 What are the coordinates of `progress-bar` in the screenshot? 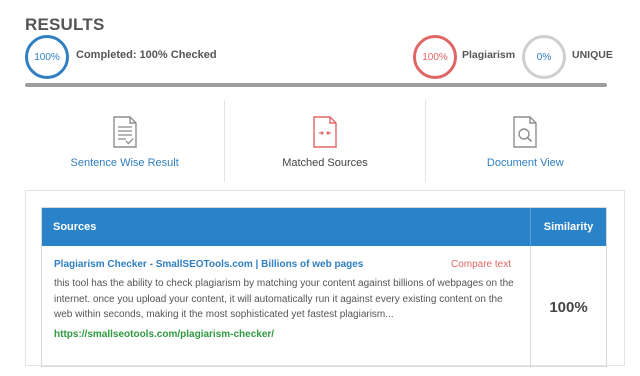 It's located at (316, 85).